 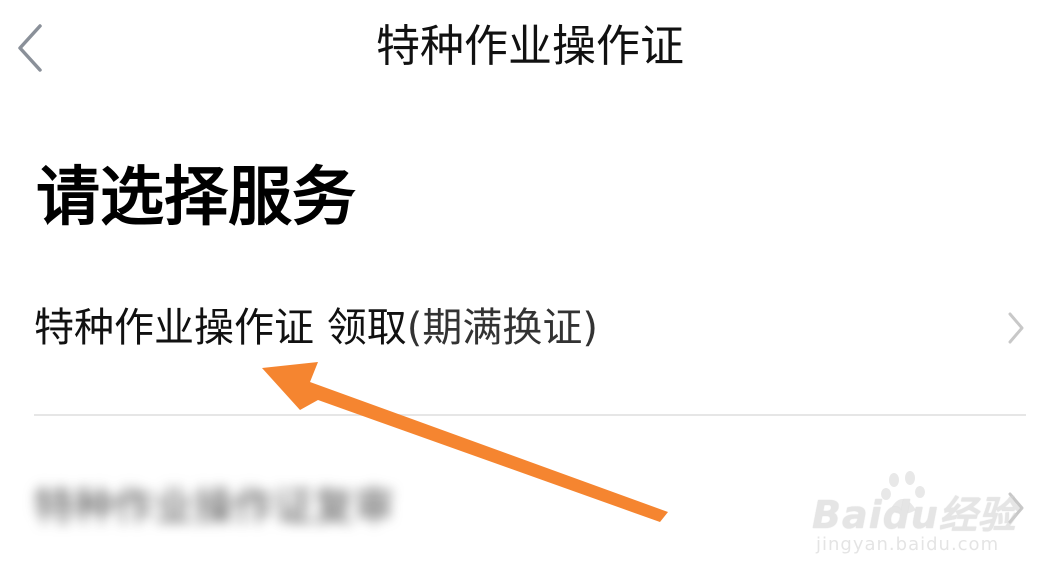 I want to click on section-title: 请选择服务, so click(x=196, y=198).